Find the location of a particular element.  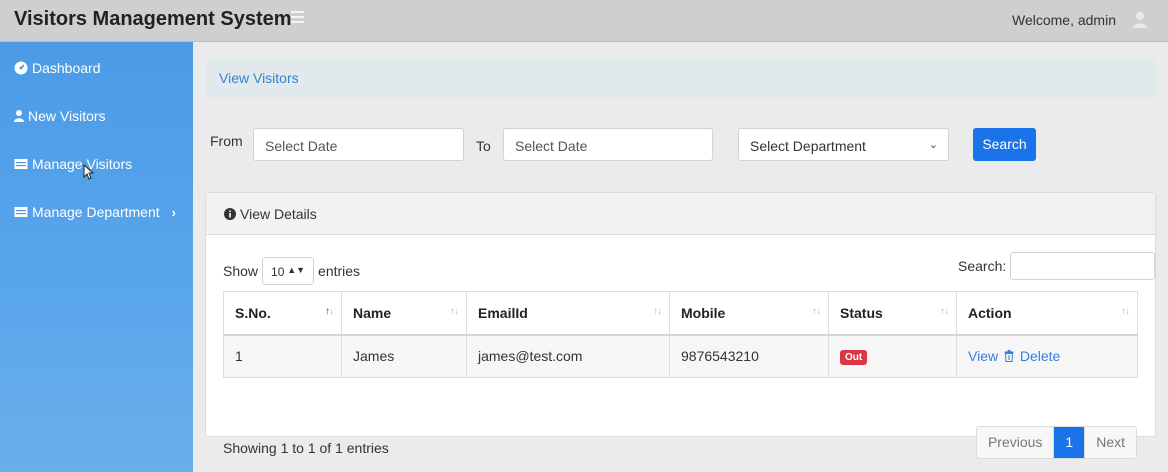

sidebar-item-manage-department: Manage Department › is located at coordinates (95, 212).